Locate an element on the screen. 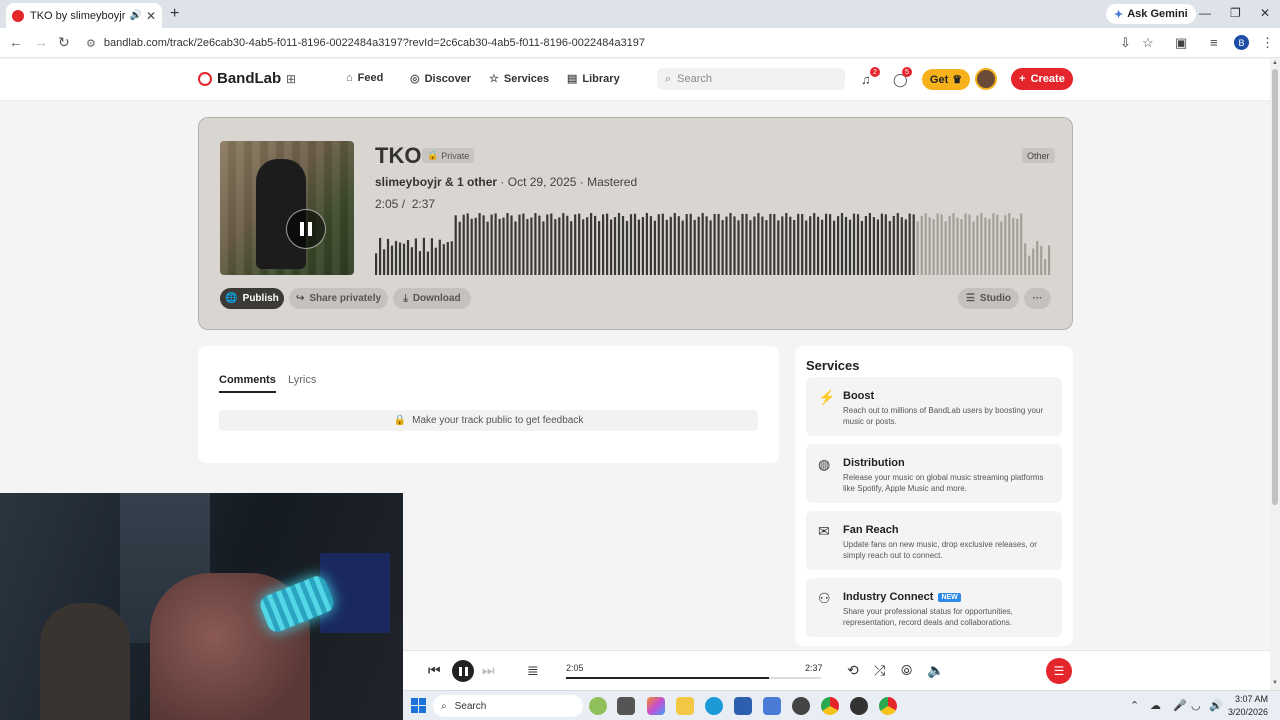 This screenshot has height=720, width=1280. waveform is located at coordinates (713, 244).